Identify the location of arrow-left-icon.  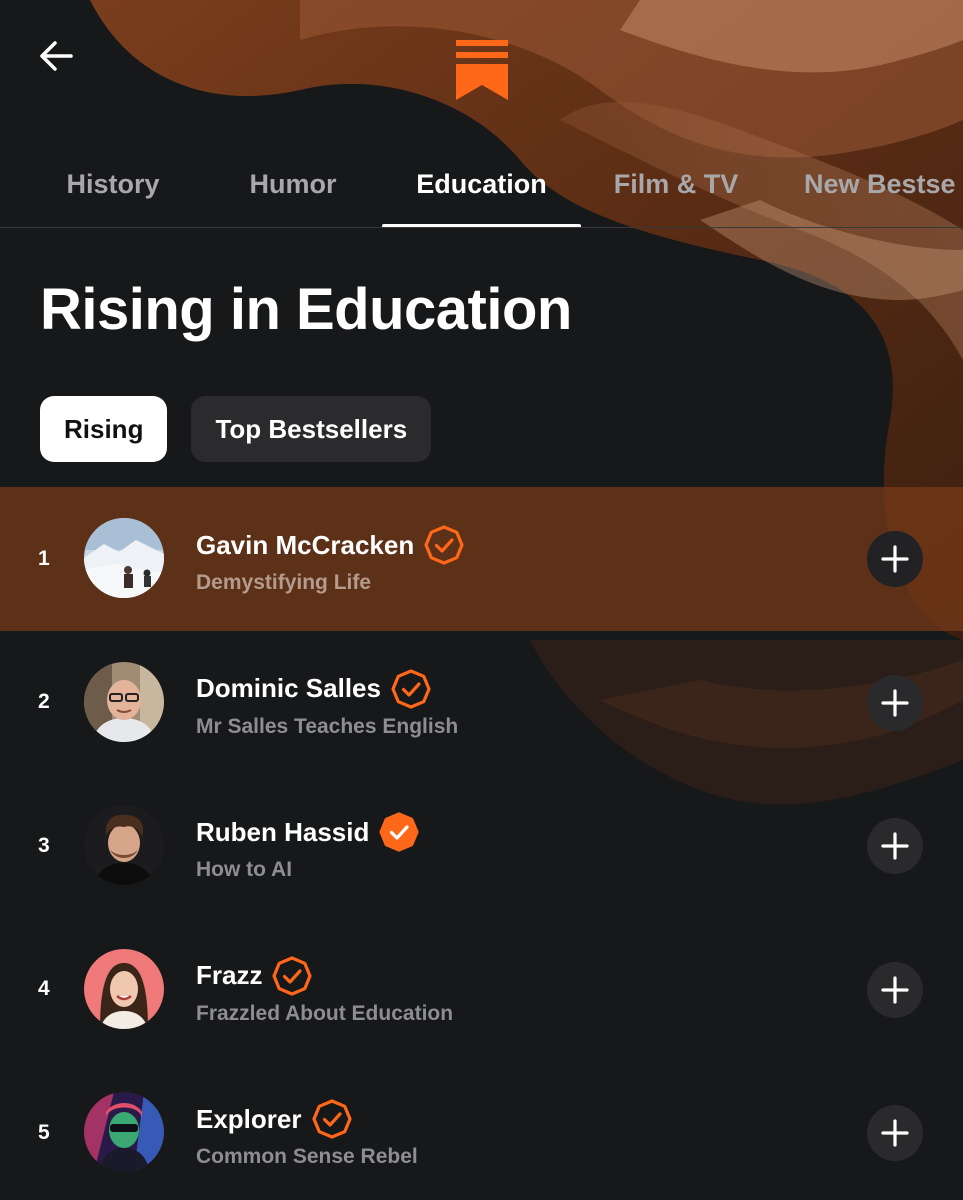
(56, 56).